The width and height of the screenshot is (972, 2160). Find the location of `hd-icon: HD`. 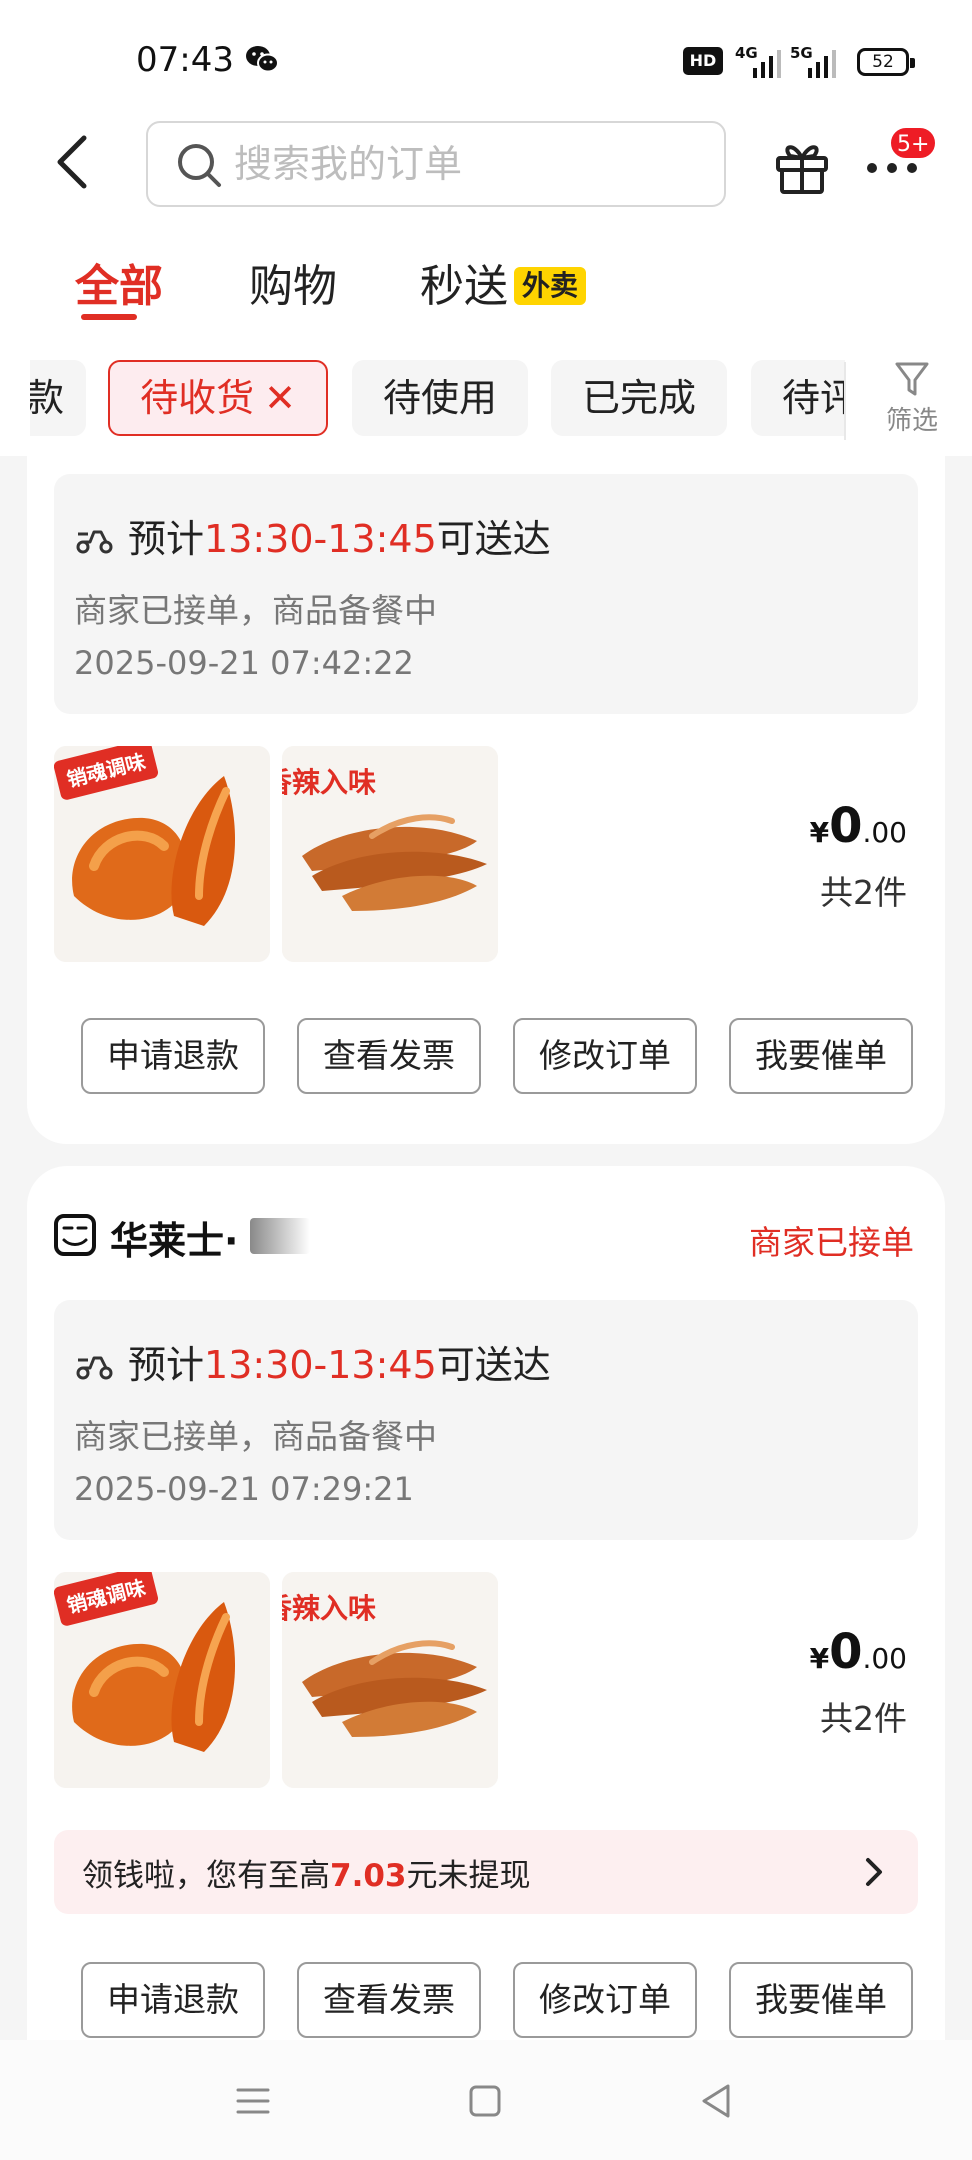

hd-icon: HD is located at coordinates (703, 61).